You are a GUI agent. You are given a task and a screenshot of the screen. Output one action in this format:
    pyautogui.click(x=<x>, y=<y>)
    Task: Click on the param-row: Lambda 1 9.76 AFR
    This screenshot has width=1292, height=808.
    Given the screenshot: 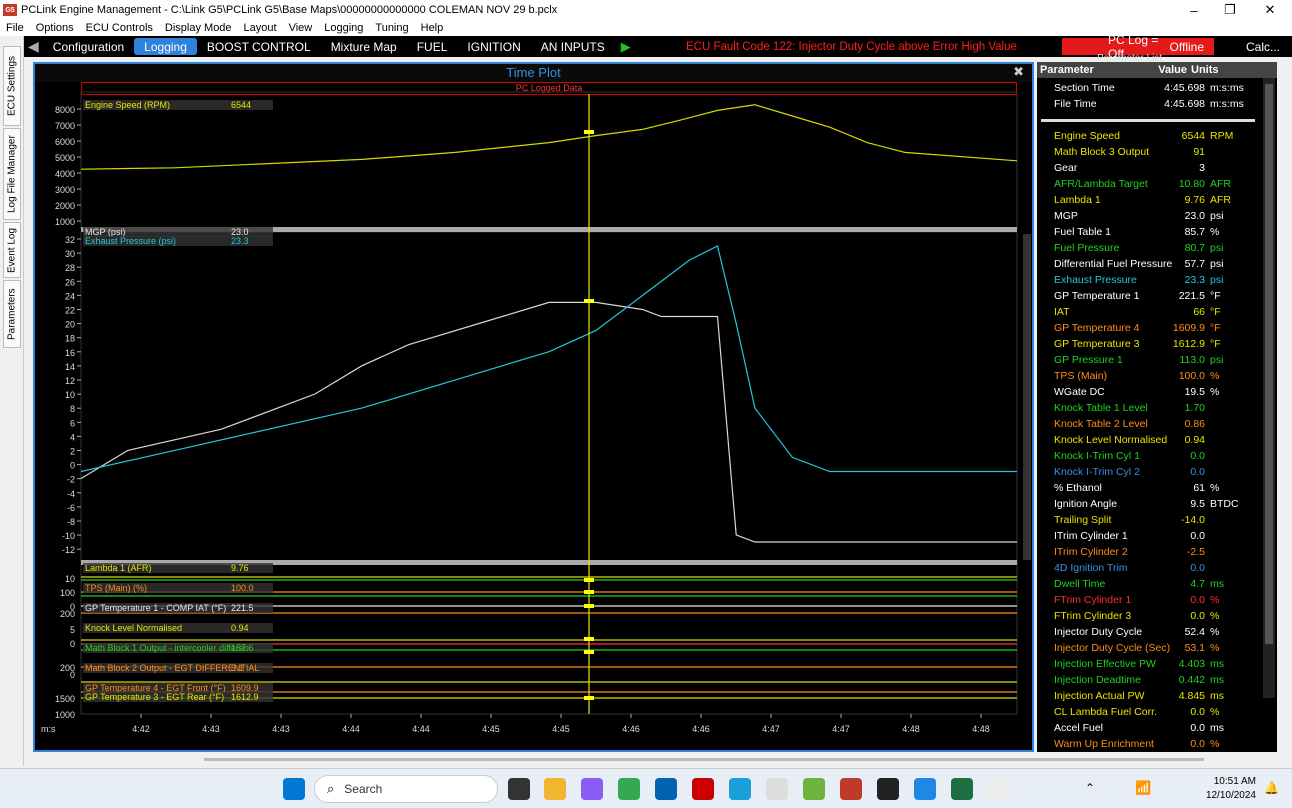 What is the action you would take?
    pyautogui.click(x=1148, y=200)
    